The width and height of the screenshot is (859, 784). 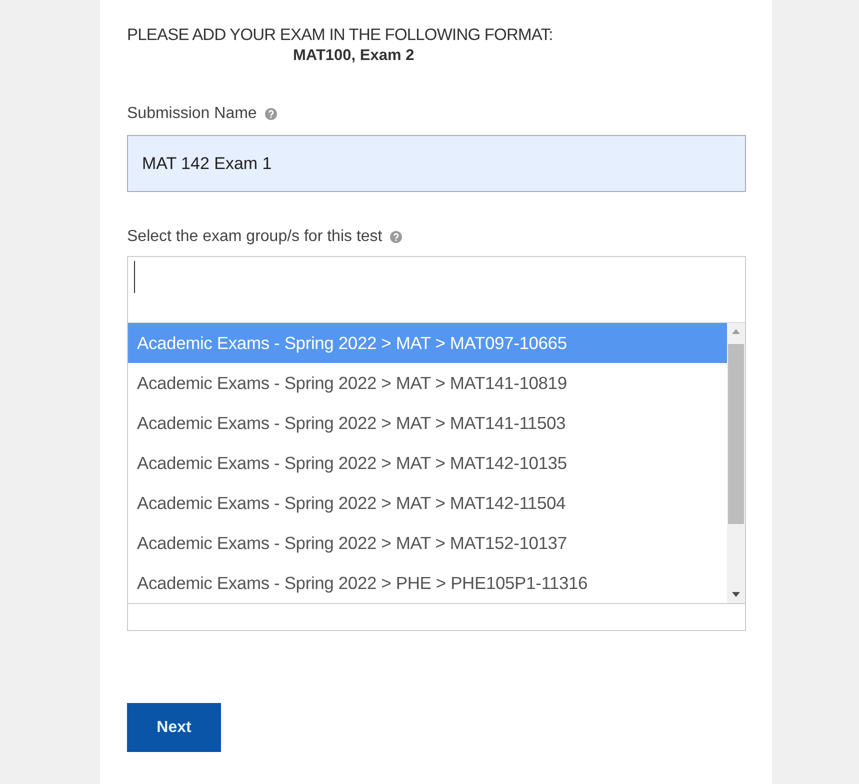 I want to click on scroll-up-icon, so click(x=736, y=331).